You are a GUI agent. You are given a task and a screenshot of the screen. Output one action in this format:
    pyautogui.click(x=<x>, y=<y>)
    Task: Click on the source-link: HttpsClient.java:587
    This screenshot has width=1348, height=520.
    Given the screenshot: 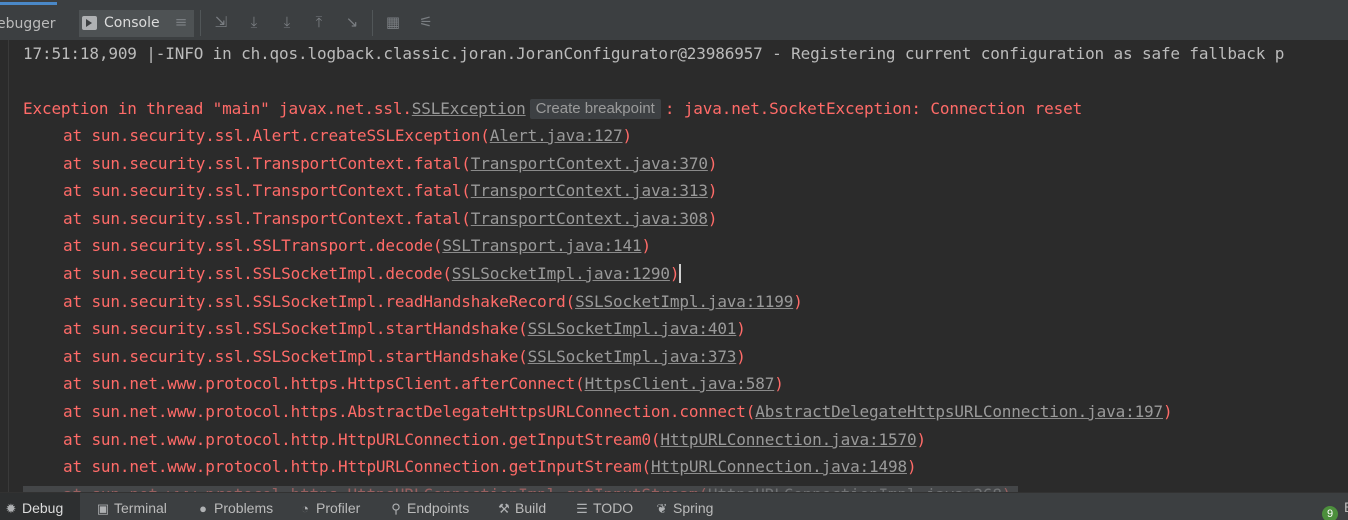 What is the action you would take?
    pyautogui.click(x=680, y=383)
    